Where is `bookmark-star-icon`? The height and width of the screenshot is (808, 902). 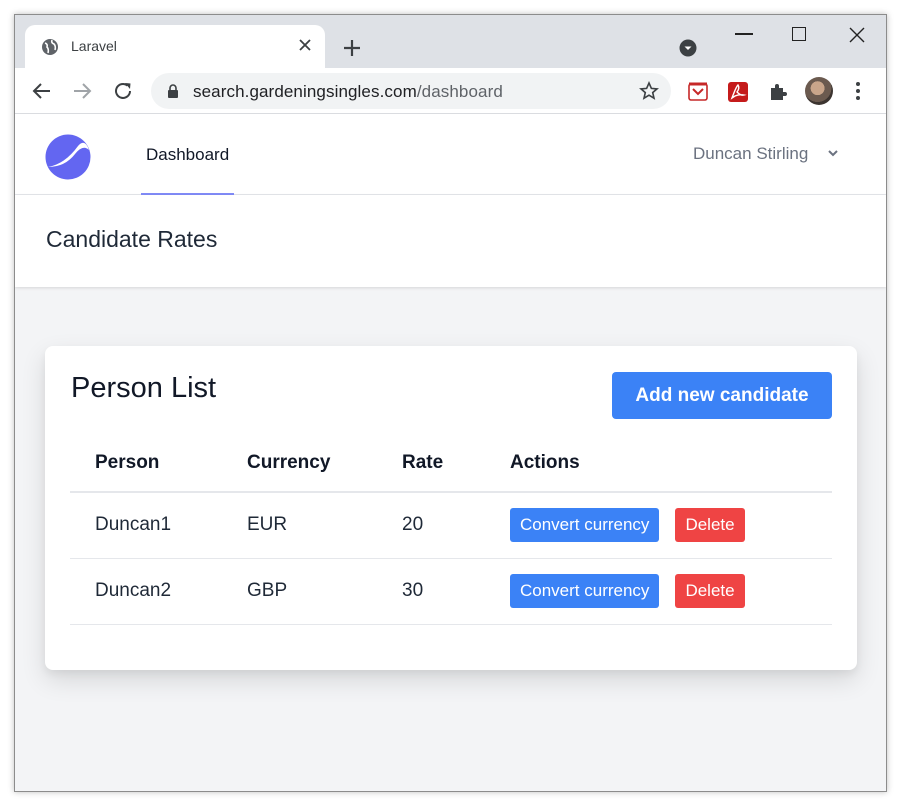
bookmark-star-icon is located at coordinates (649, 91).